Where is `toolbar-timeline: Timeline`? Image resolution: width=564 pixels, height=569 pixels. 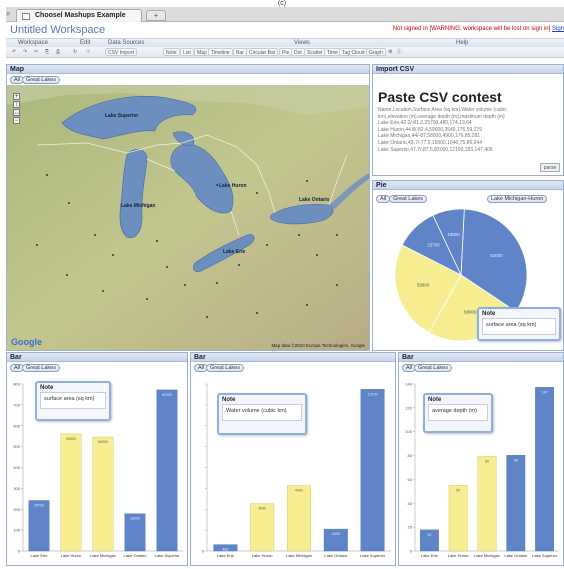 toolbar-timeline: Timeline is located at coordinates (220, 52).